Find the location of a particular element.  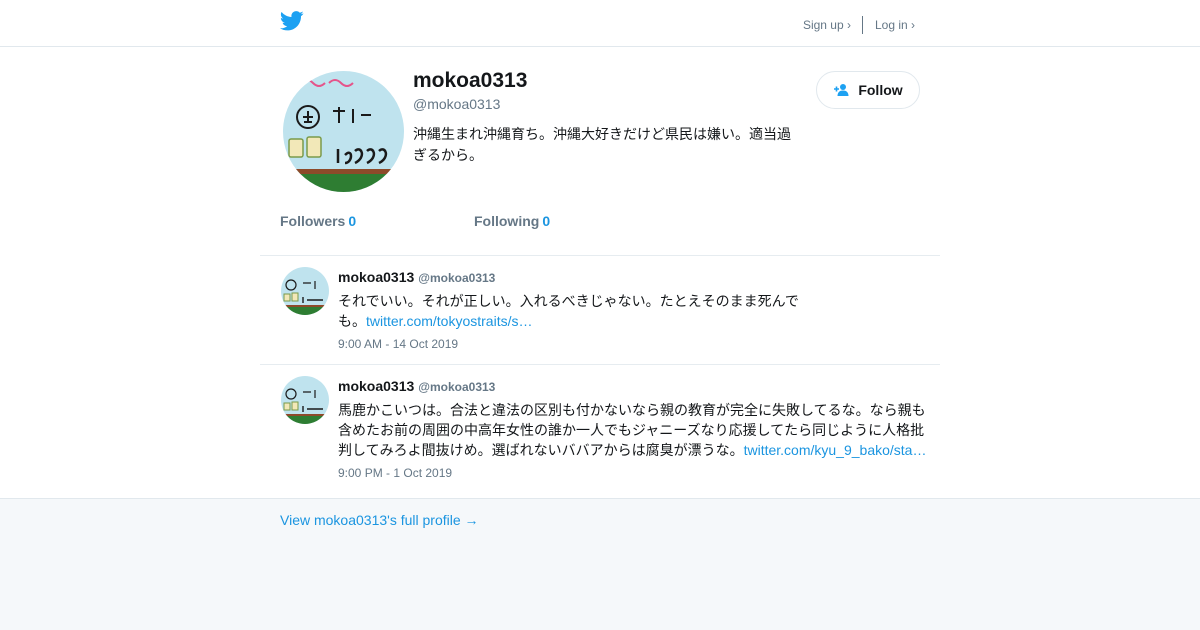

profile-name: mokoa0313 is located at coordinates (470, 80).